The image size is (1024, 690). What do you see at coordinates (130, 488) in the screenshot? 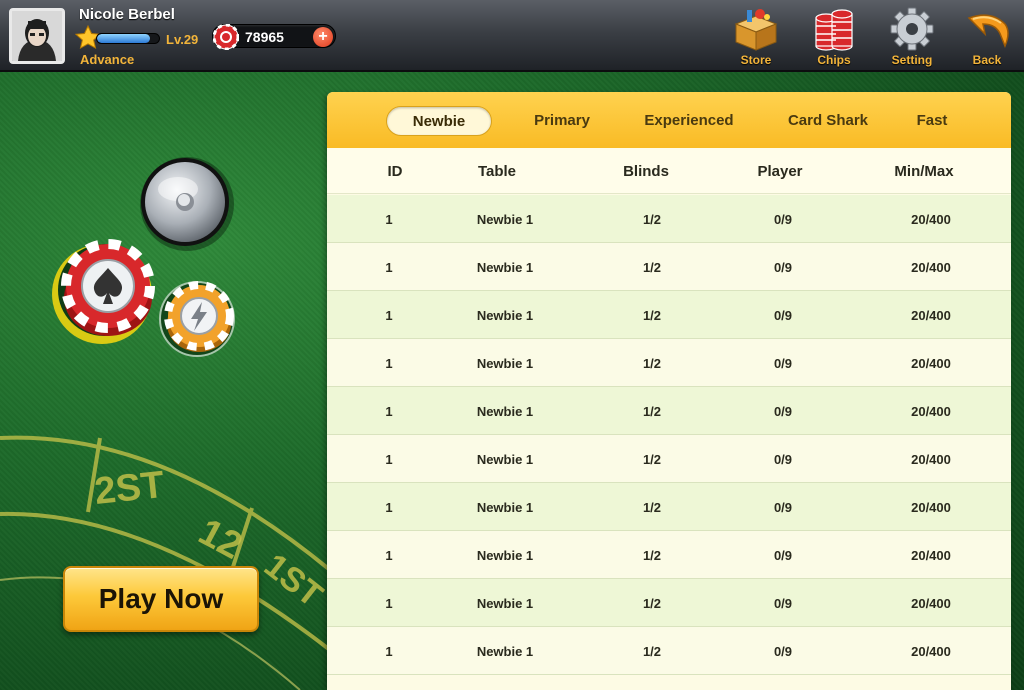
I see `table-marking-dozen: 2ST` at bounding box center [130, 488].